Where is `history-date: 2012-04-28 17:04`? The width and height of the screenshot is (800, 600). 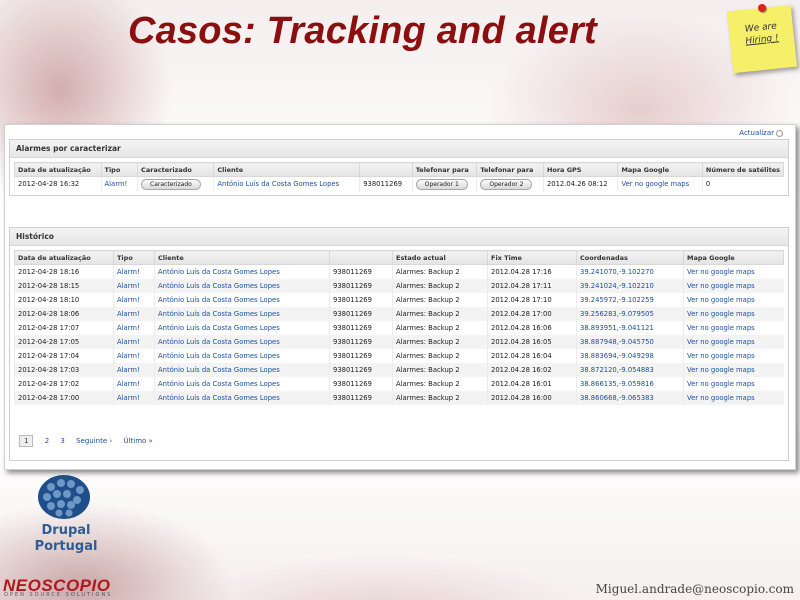
history-date: 2012-04-28 17:04 is located at coordinates (64, 356).